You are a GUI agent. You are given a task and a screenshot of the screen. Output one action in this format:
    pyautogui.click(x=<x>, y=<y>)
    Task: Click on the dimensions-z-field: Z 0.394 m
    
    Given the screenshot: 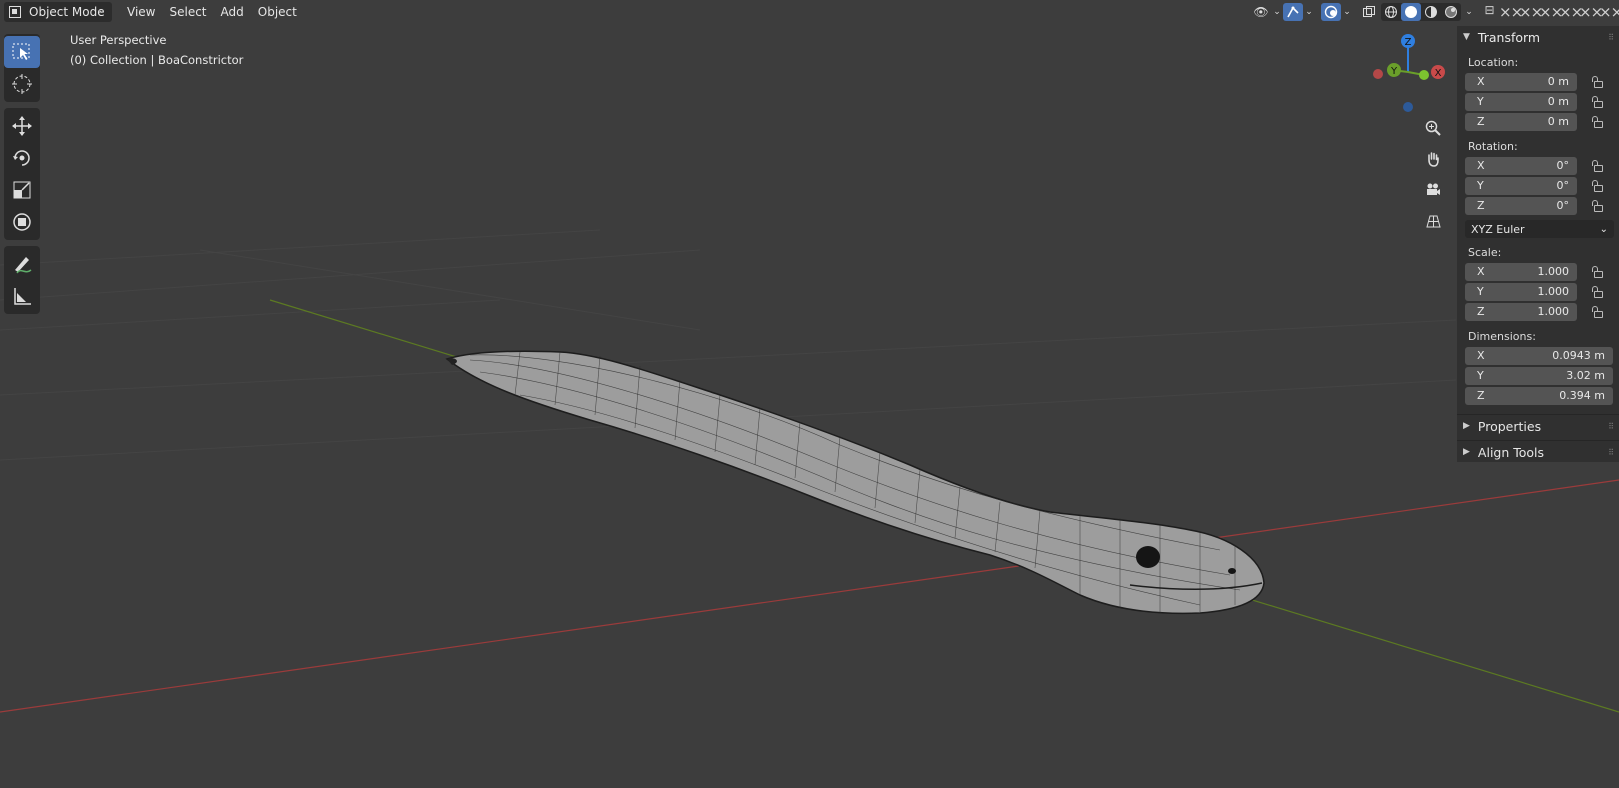 What is the action you would take?
    pyautogui.click(x=1539, y=395)
    